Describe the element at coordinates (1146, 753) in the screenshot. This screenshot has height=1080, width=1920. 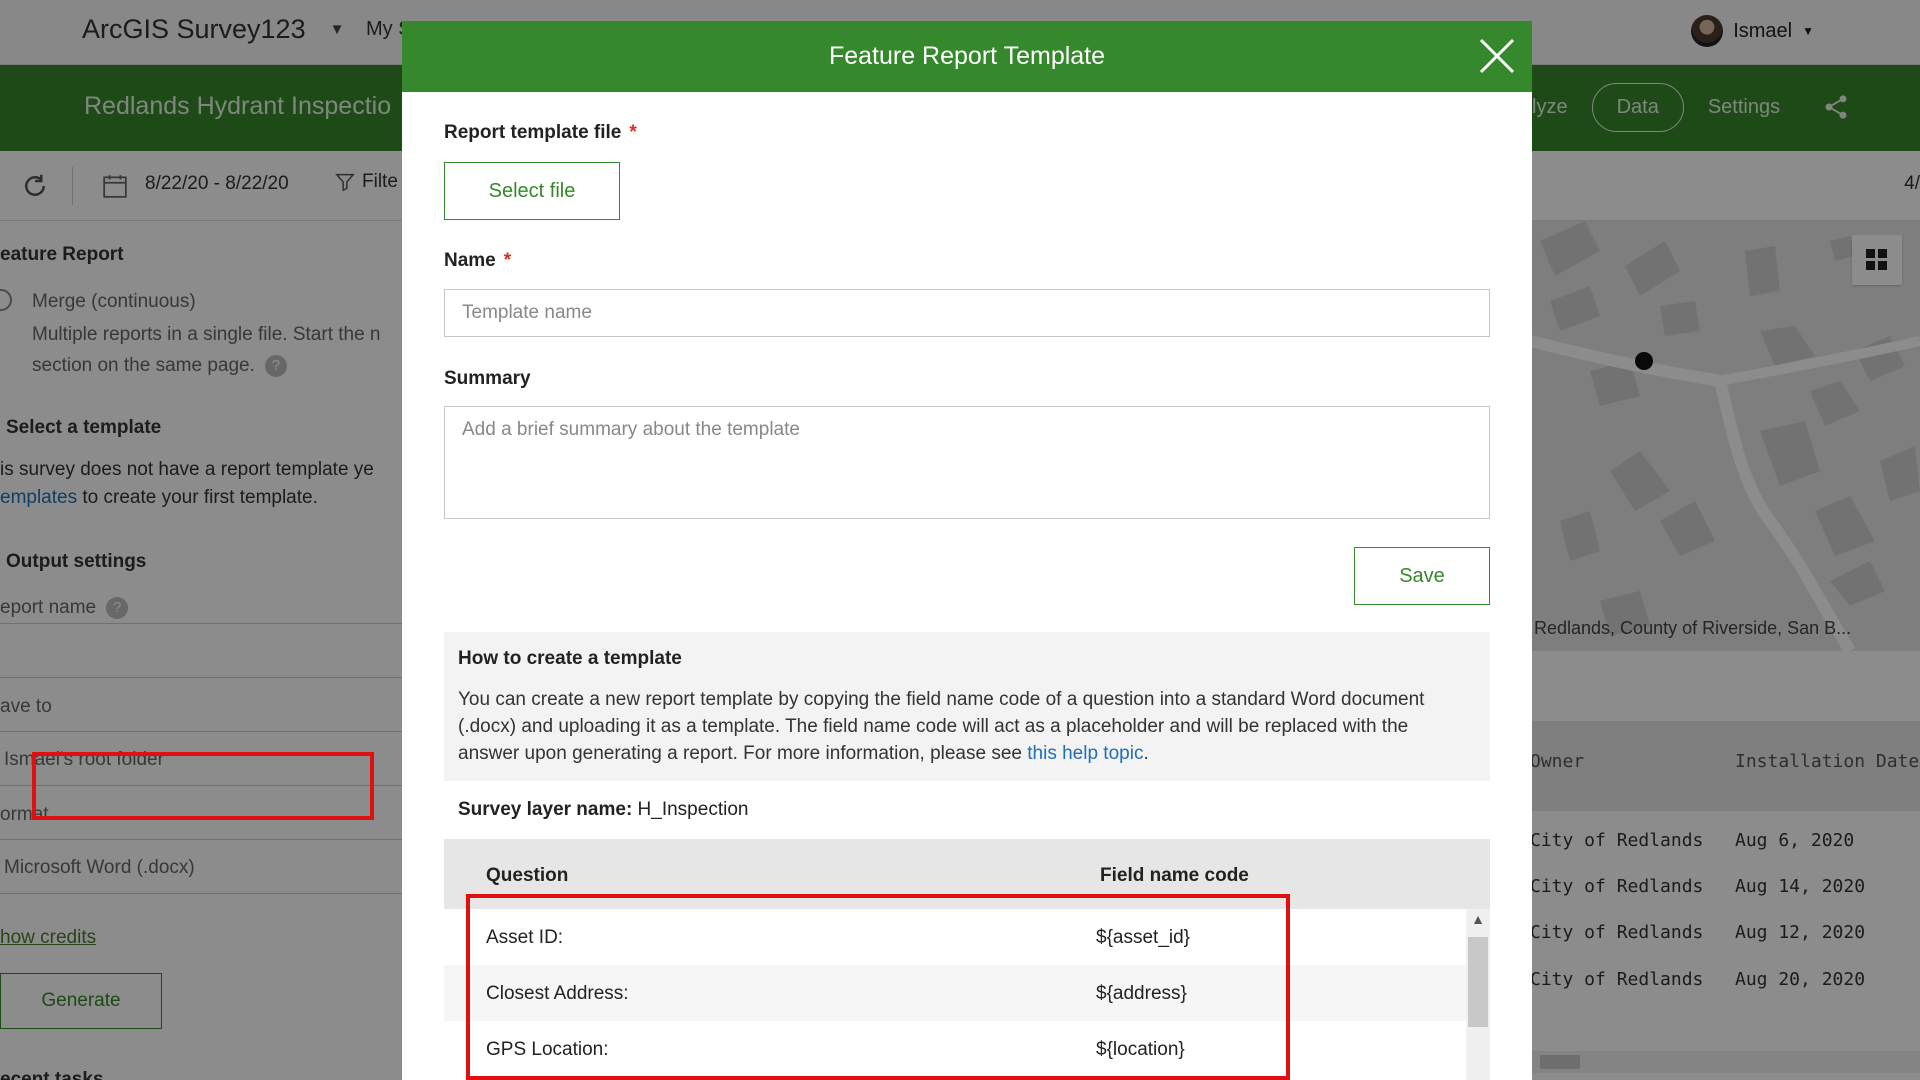
I see `how-to-end: .` at that location.